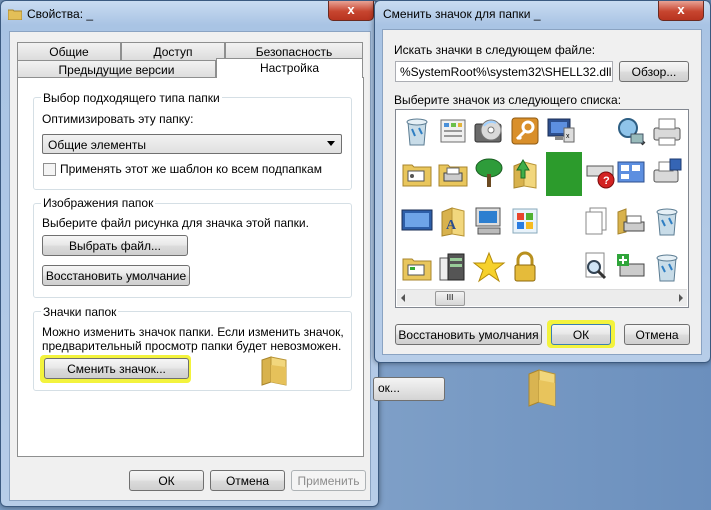 Image resolution: width=711 pixels, height=510 pixels. What do you see at coordinates (450, 298) in the screenshot?
I see `scroll-thumb: III` at bounding box center [450, 298].